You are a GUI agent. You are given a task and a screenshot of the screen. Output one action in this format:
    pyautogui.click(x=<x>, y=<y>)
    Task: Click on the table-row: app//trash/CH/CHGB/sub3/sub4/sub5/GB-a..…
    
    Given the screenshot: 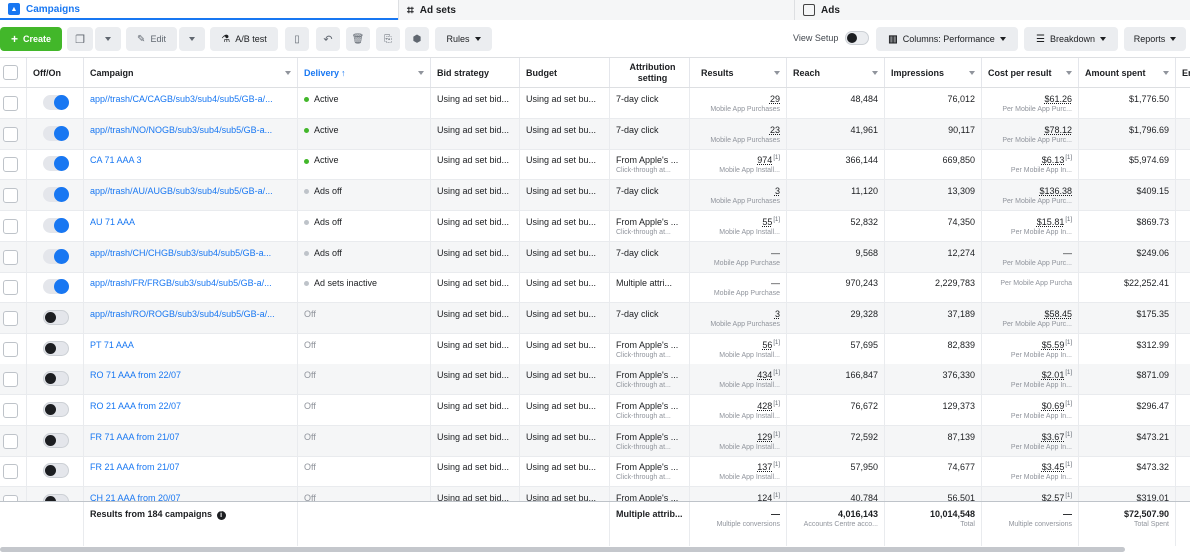 What is the action you would take?
    pyautogui.click(x=595, y=257)
    